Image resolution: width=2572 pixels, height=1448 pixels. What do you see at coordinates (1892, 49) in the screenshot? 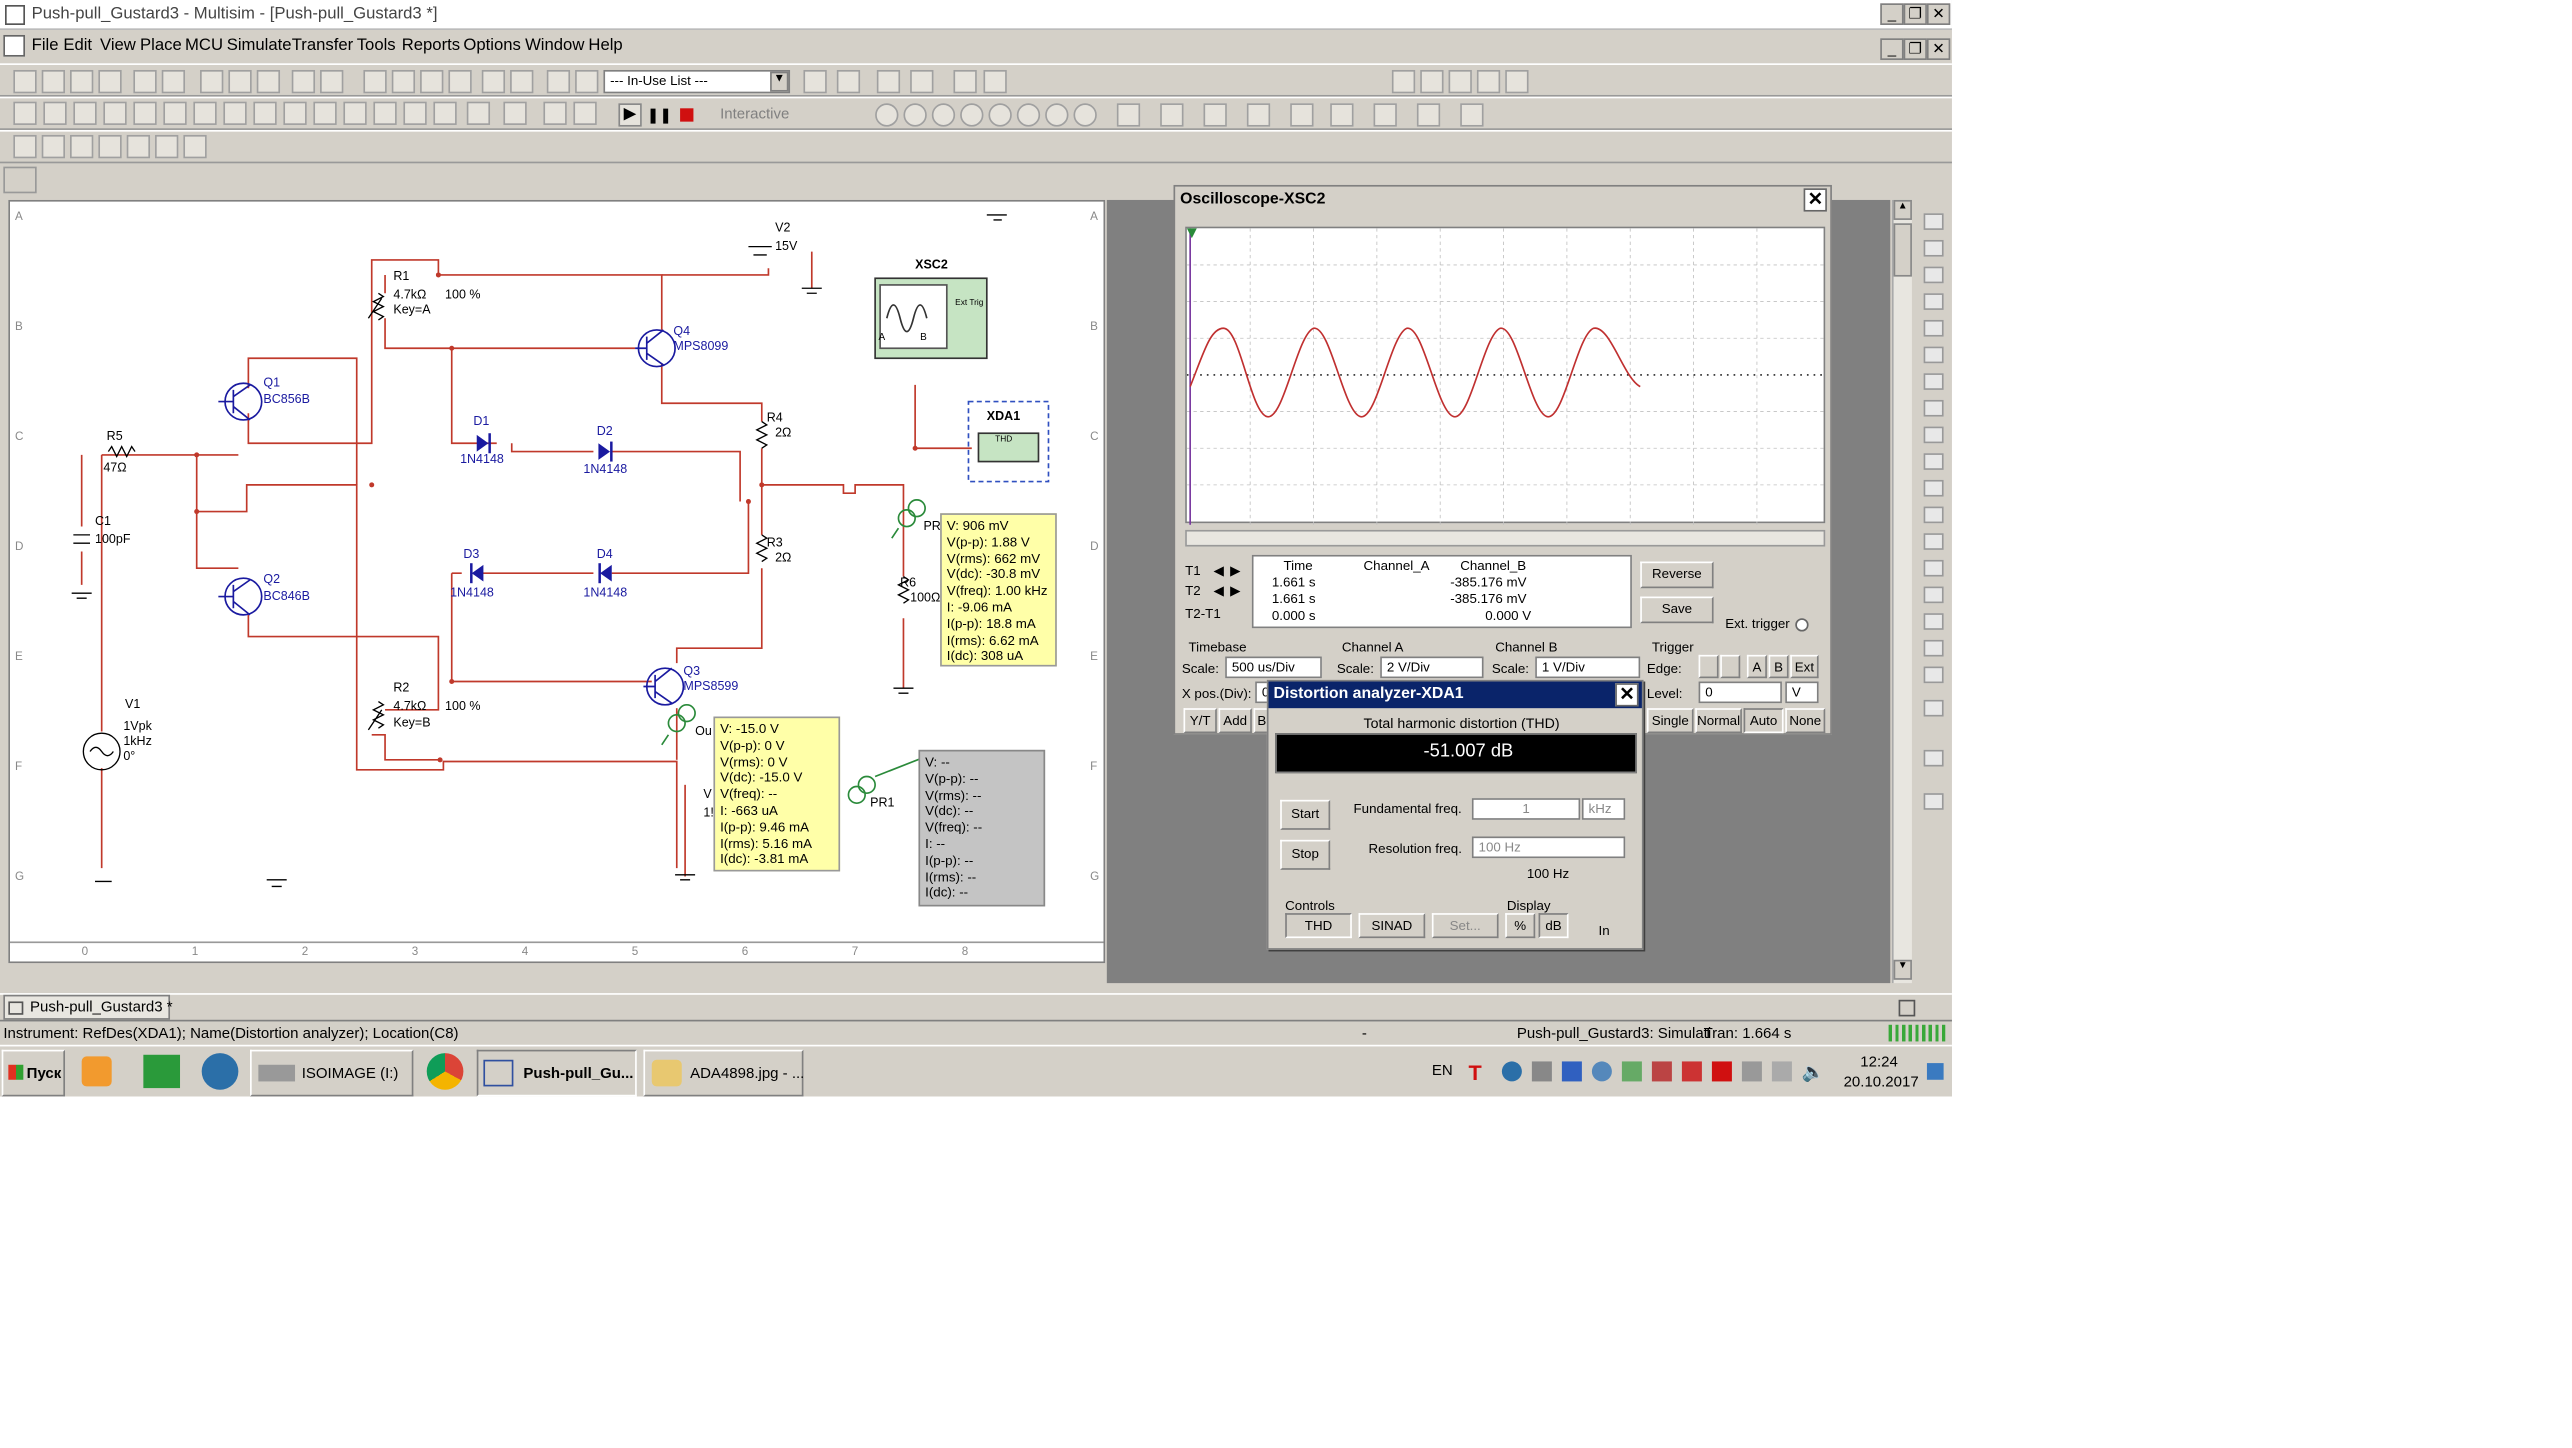
I see `doc-minimize-button: _` at bounding box center [1892, 49].